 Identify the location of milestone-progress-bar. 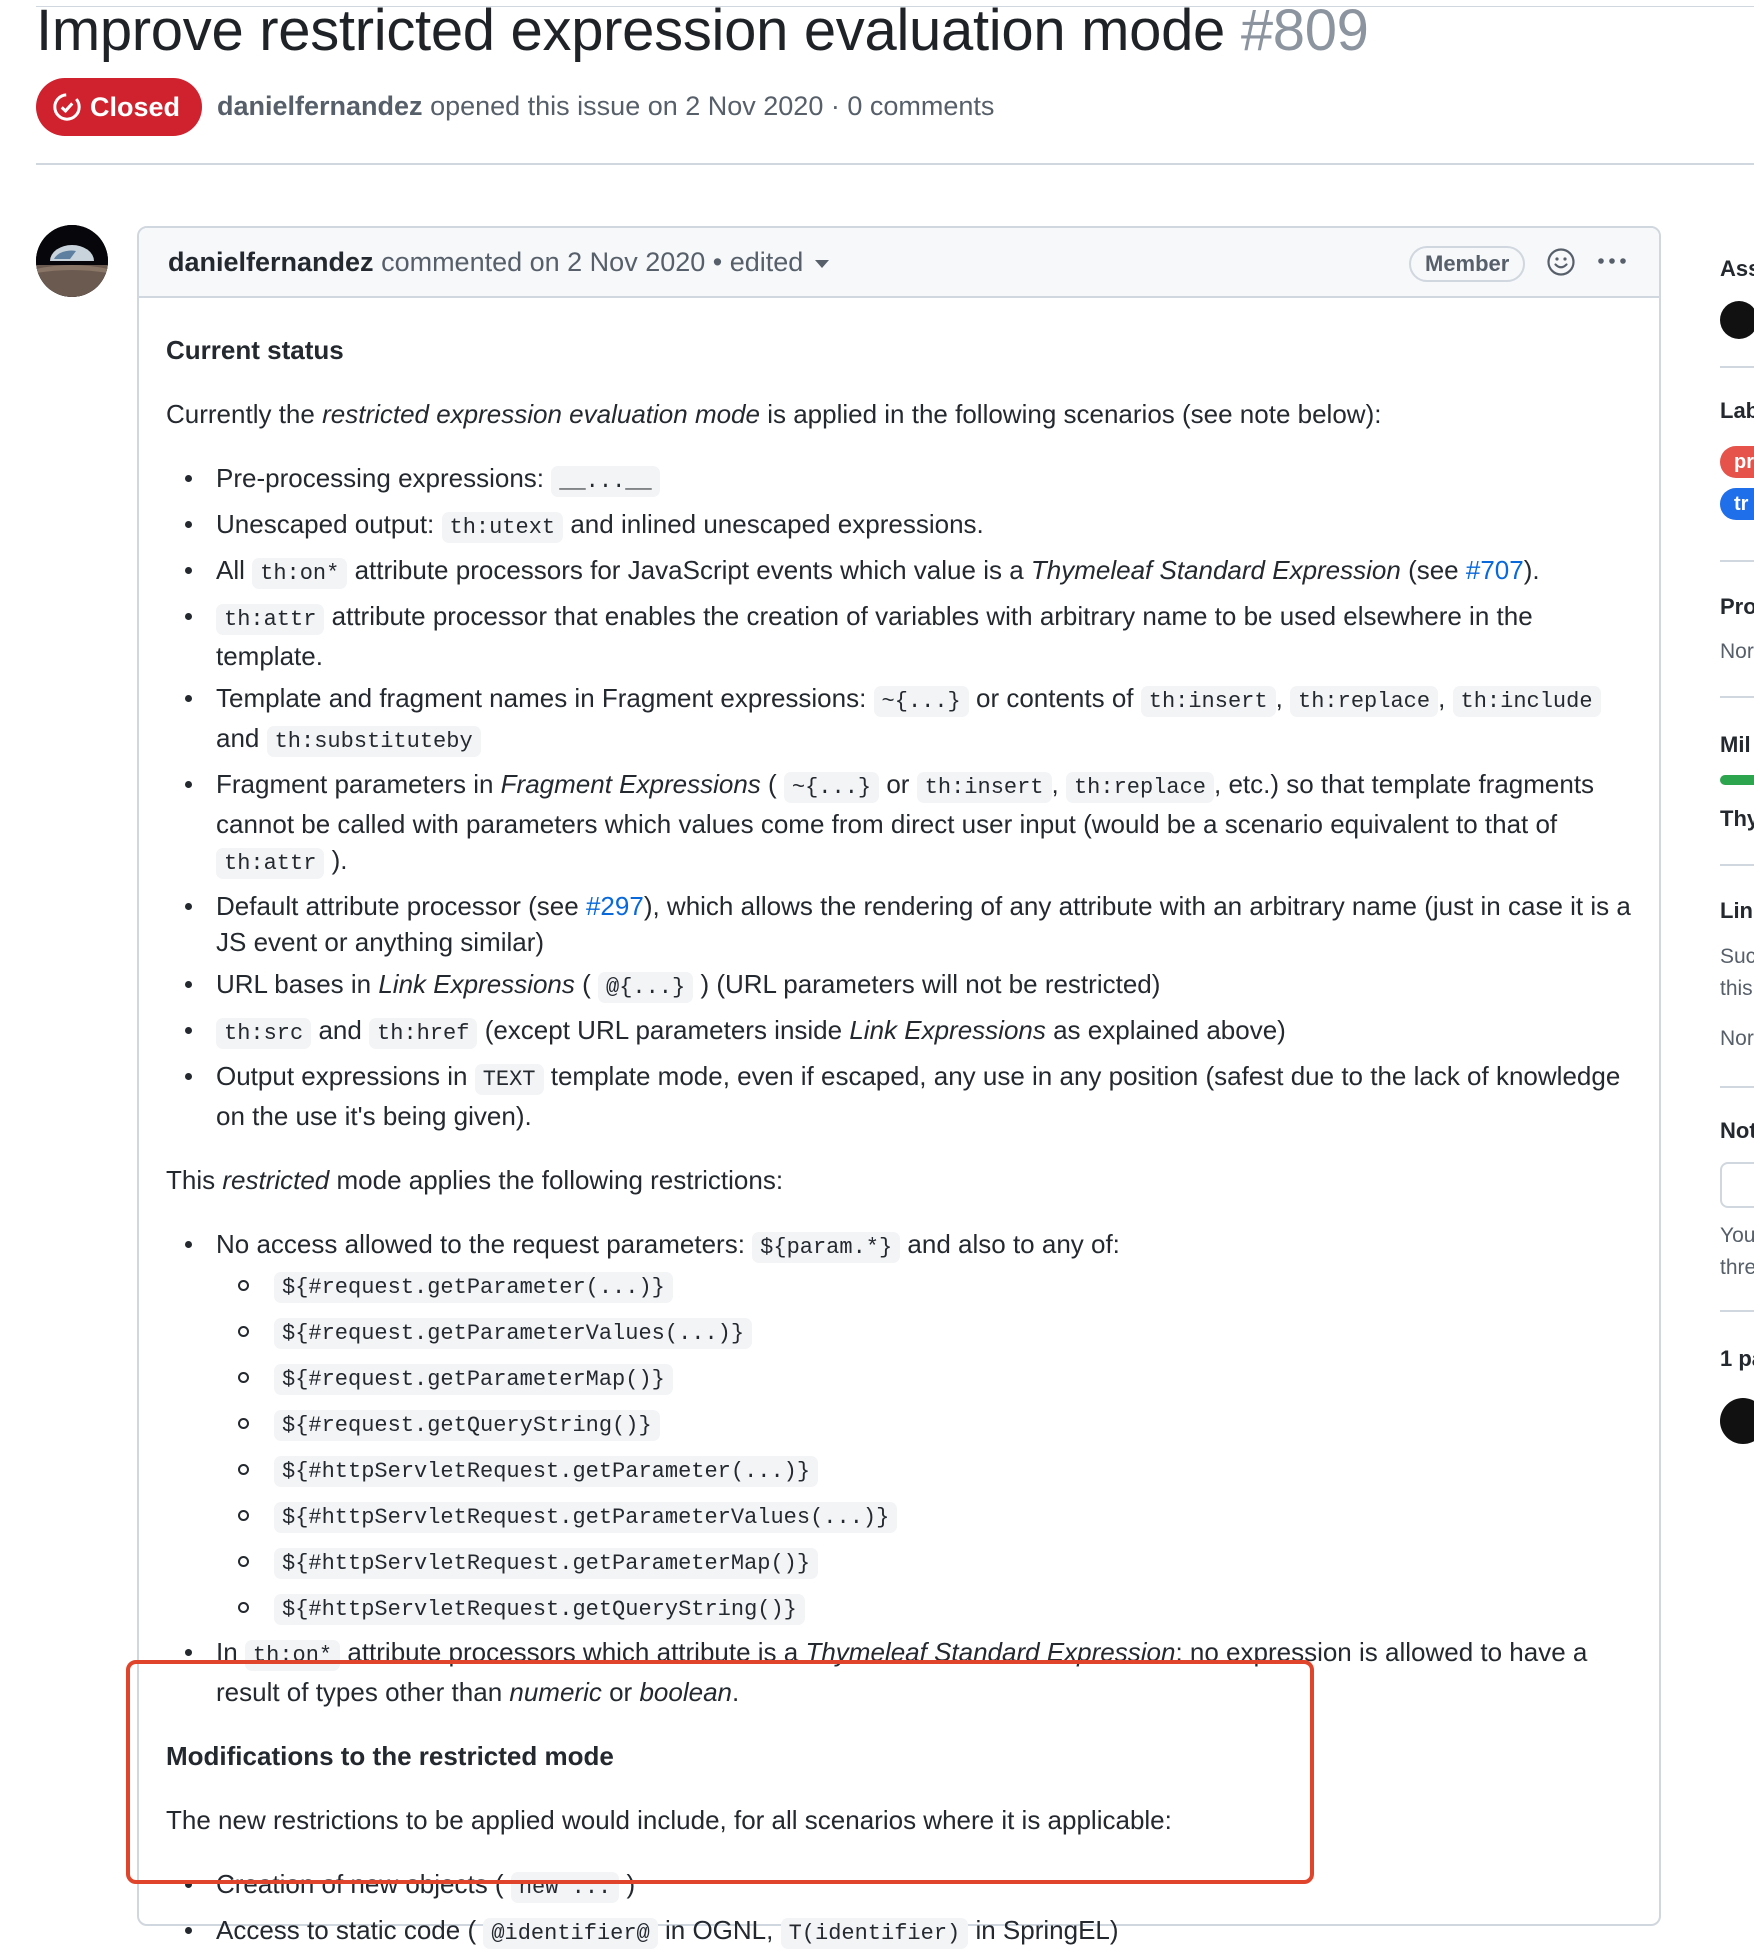
(1737, 780).